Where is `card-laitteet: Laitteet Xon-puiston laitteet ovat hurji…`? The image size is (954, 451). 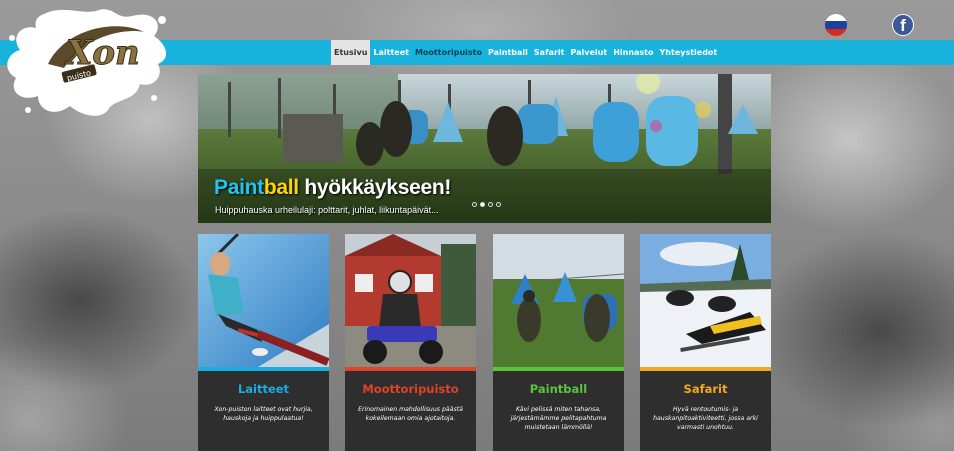
card-laitteet: Laitteet Xon-puiston laitteet ovat hurji… is located at coordinates (263, 342).